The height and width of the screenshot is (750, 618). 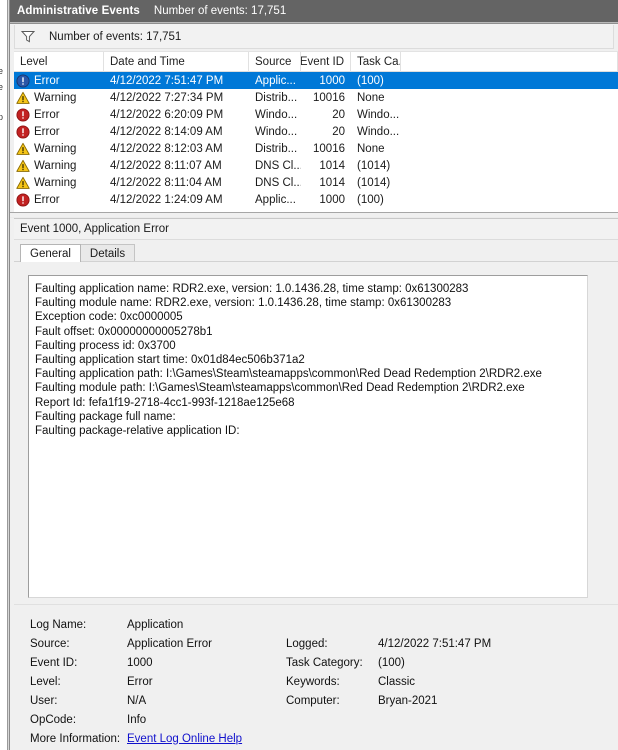 I want to click on tabstrip-baseline, so click(x=316, y=261).